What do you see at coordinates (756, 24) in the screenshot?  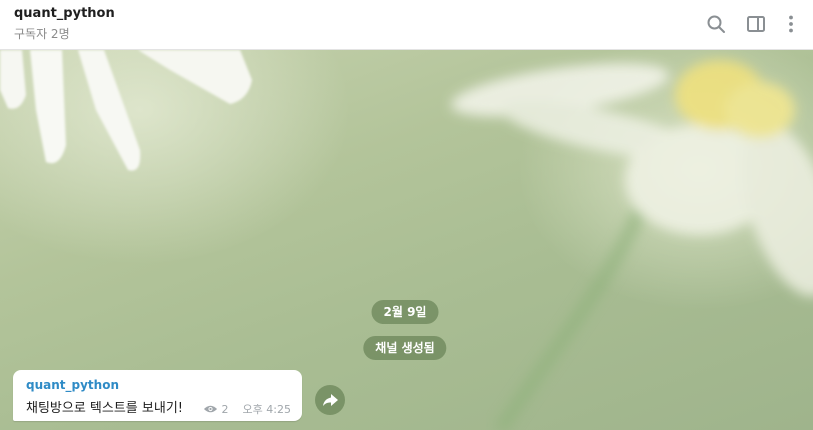 I see `sidebar-toggle-icon` at bounding box center [756, 24].